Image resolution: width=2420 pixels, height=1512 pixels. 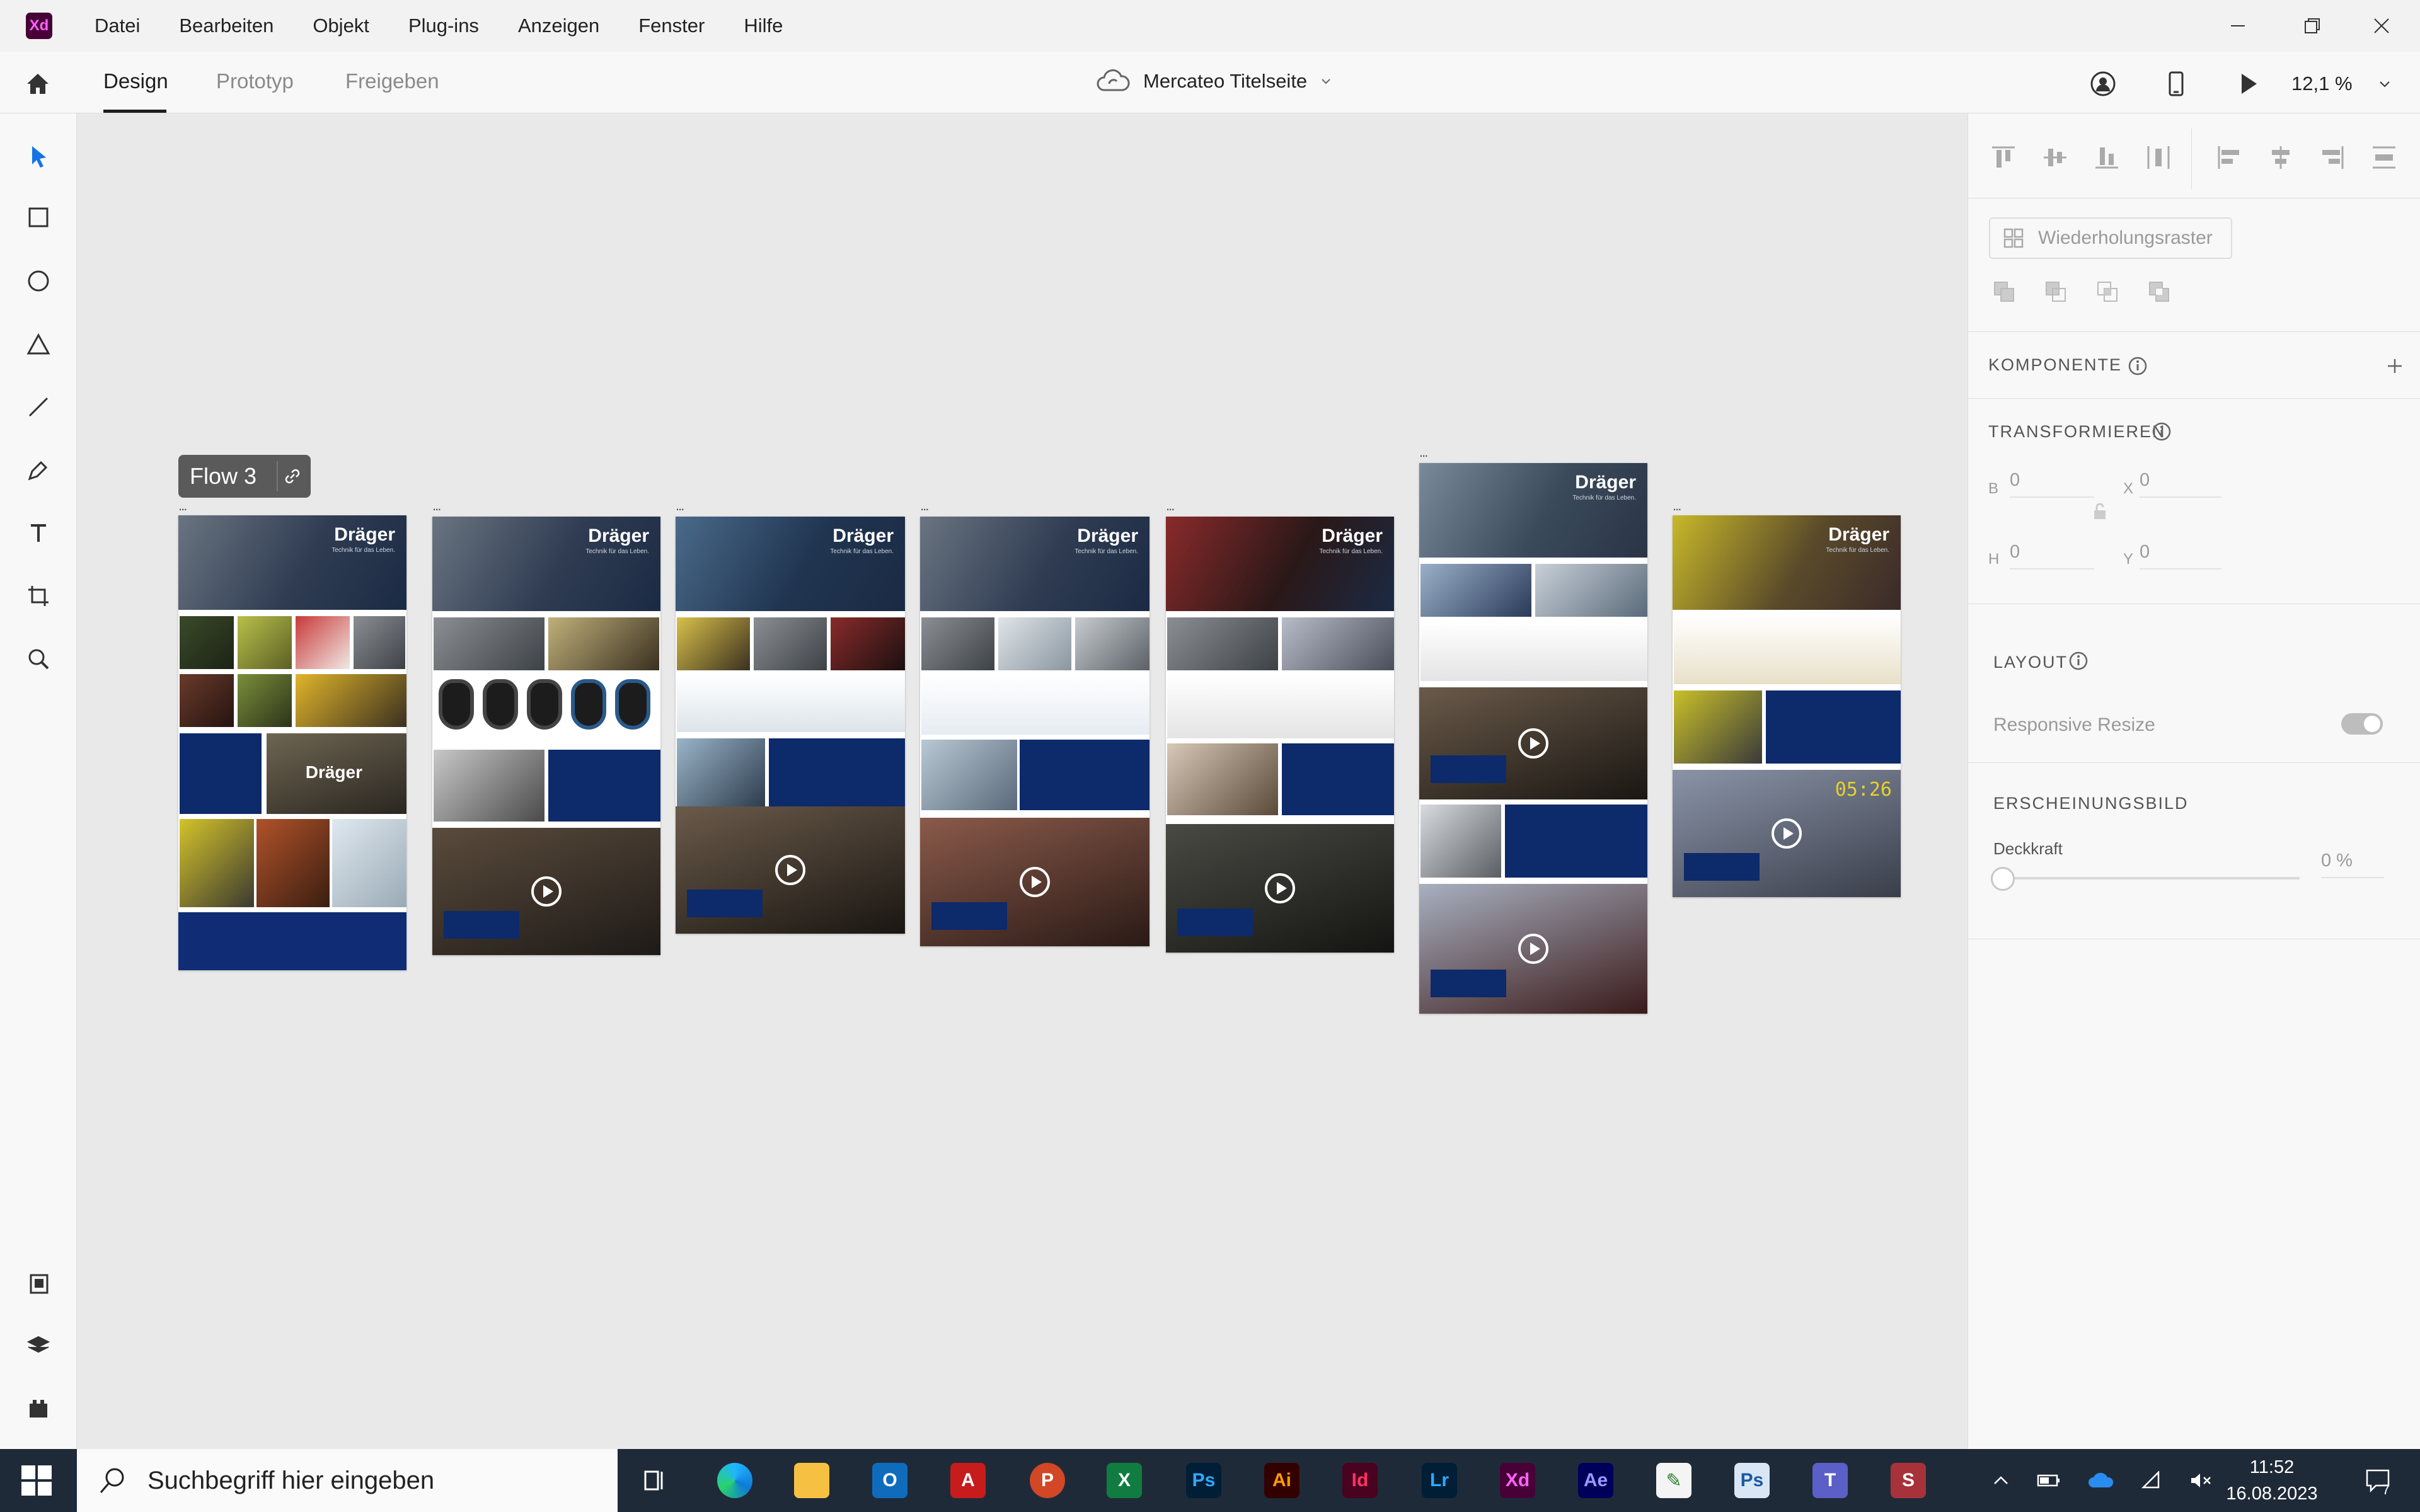 What do you see at coordinates (1048, 1480) in the screenshot?
I see `powerpoint-icon: P` at bounding box center [1048, 1480].